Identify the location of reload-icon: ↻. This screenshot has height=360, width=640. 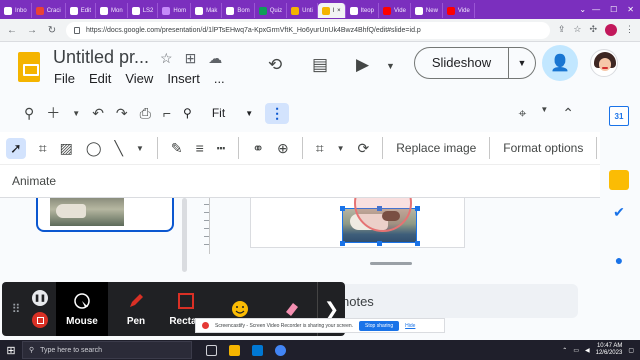
(52, 30).